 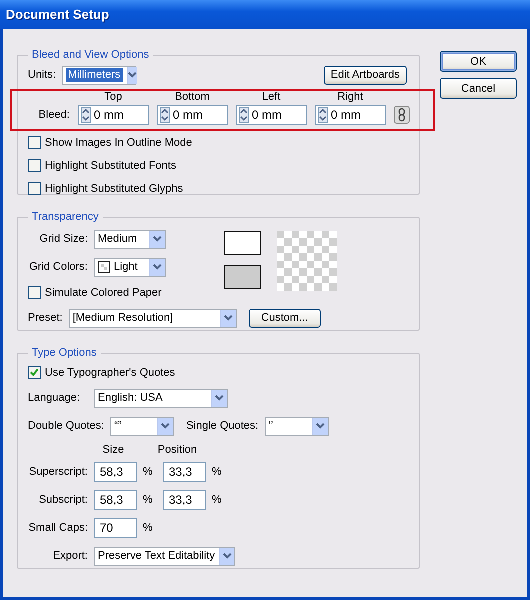 I want to click on dropdown: English: USA, so click(x=161, y=398).